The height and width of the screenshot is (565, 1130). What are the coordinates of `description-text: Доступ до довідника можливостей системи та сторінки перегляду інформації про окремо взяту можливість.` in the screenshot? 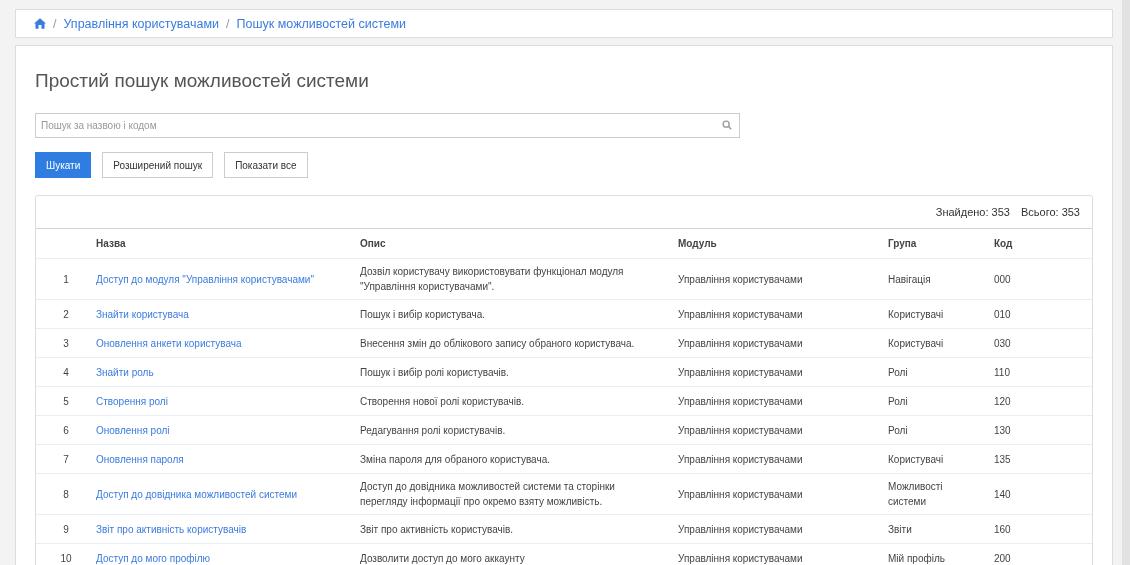 It's located at (487, 494).